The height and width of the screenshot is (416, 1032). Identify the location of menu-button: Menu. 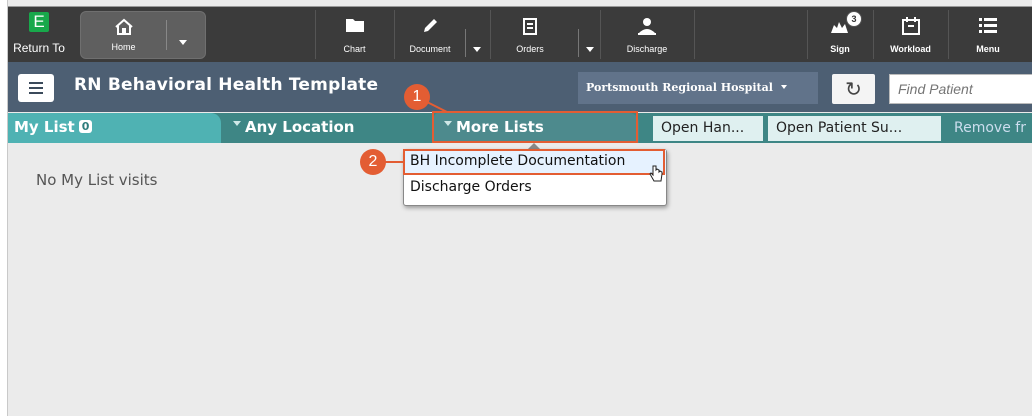
(988, 34).